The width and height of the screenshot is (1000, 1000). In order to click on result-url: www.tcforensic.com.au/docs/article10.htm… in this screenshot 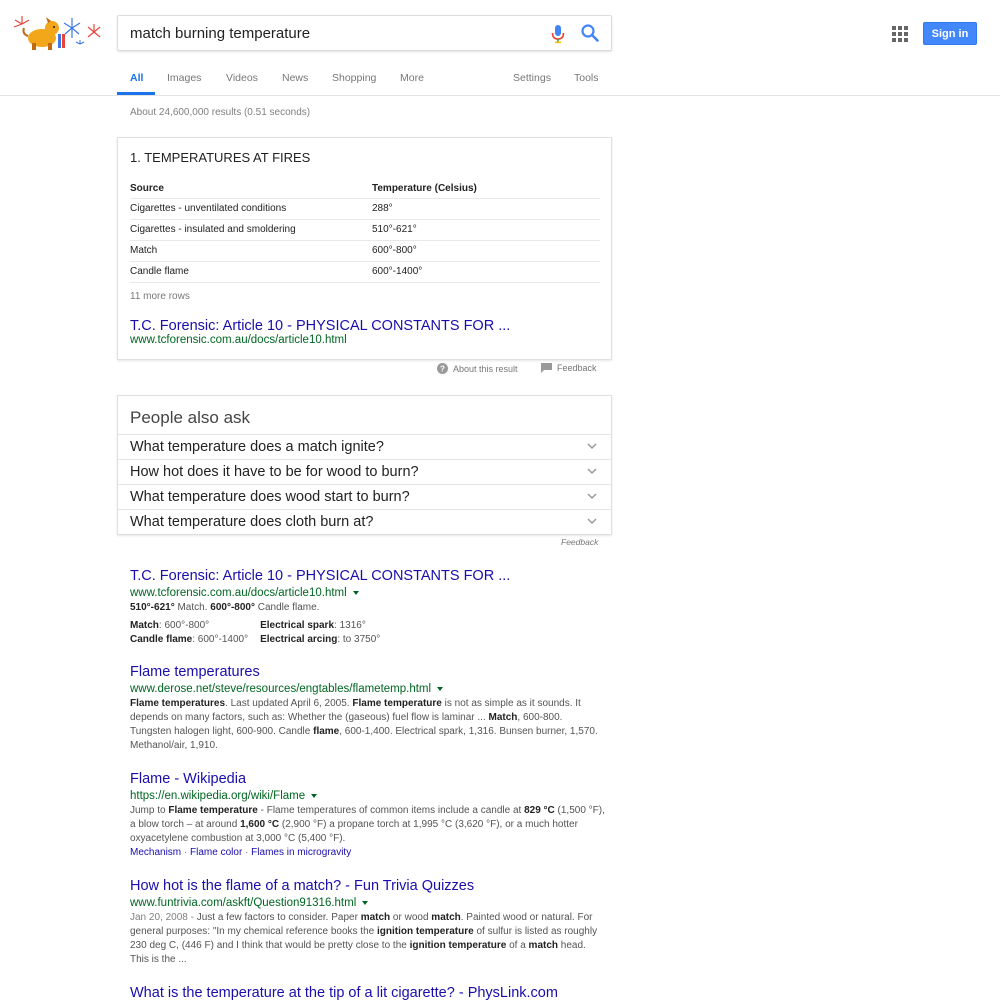, I will do `click(367, 593)`.